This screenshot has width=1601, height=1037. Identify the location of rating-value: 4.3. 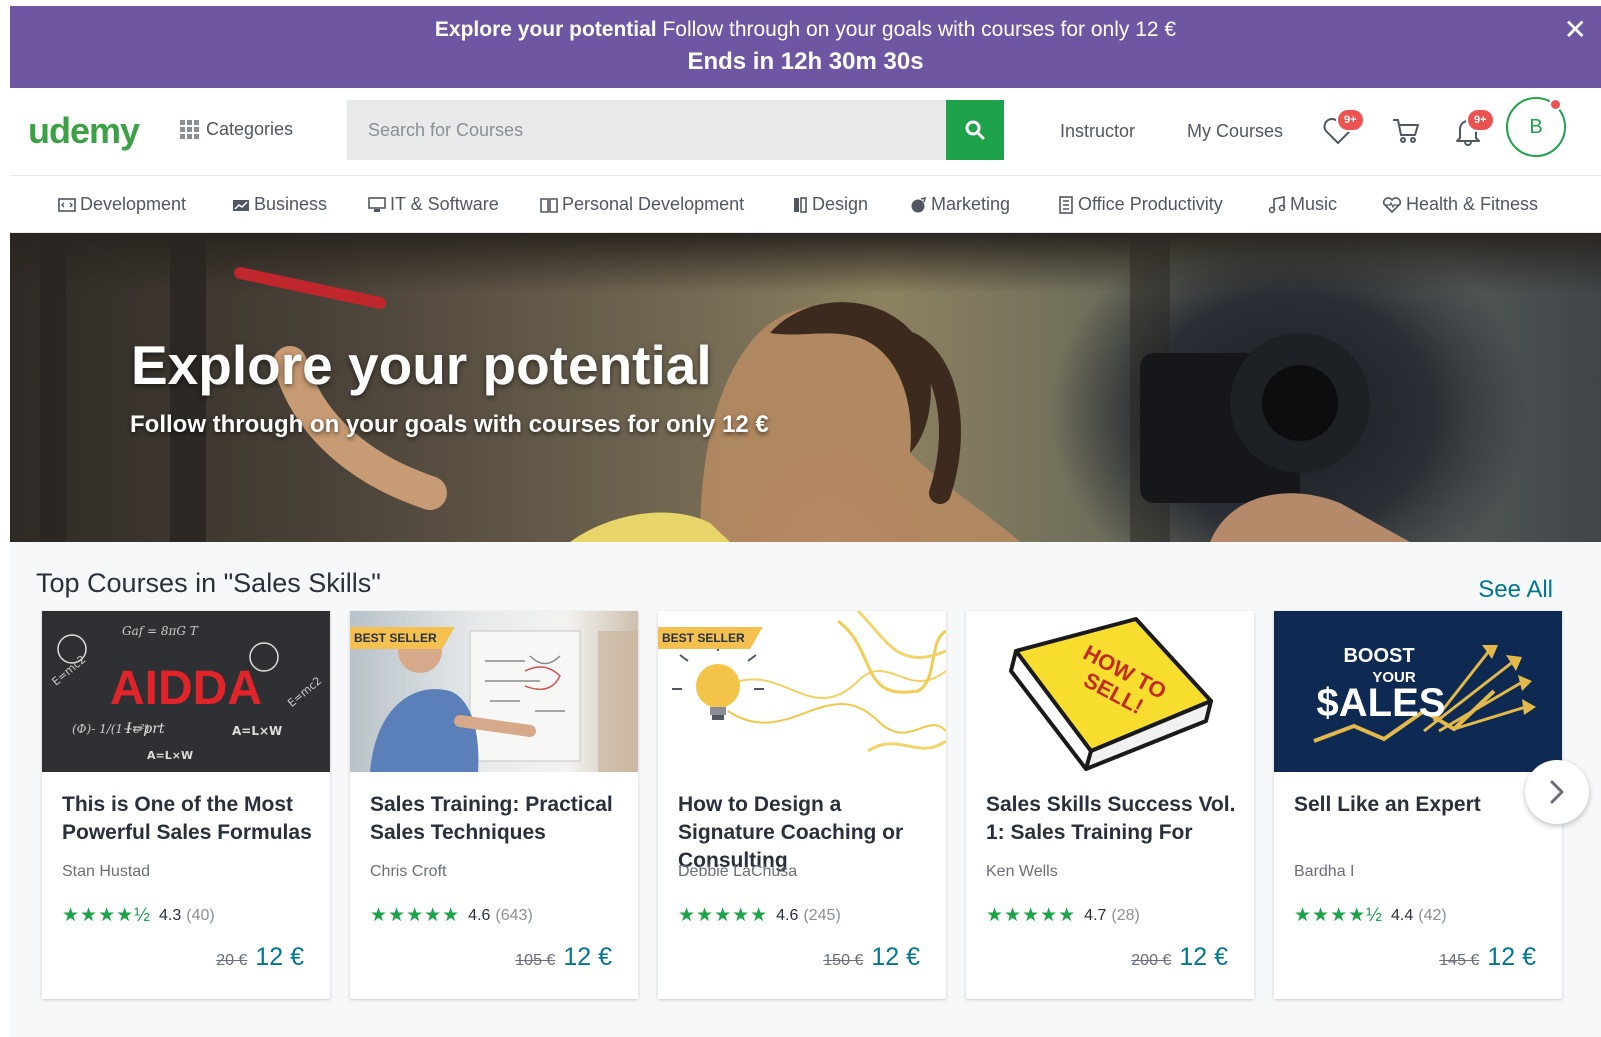
(170, 915).